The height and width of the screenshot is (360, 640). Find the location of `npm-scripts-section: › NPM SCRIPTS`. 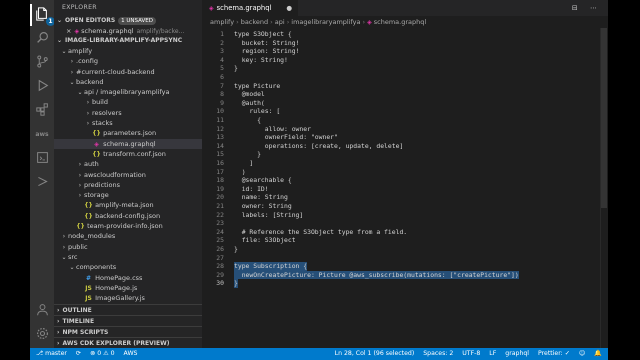

npm-scripts-section: › NPM SCRIPTS is located at coordinates (128, 331).